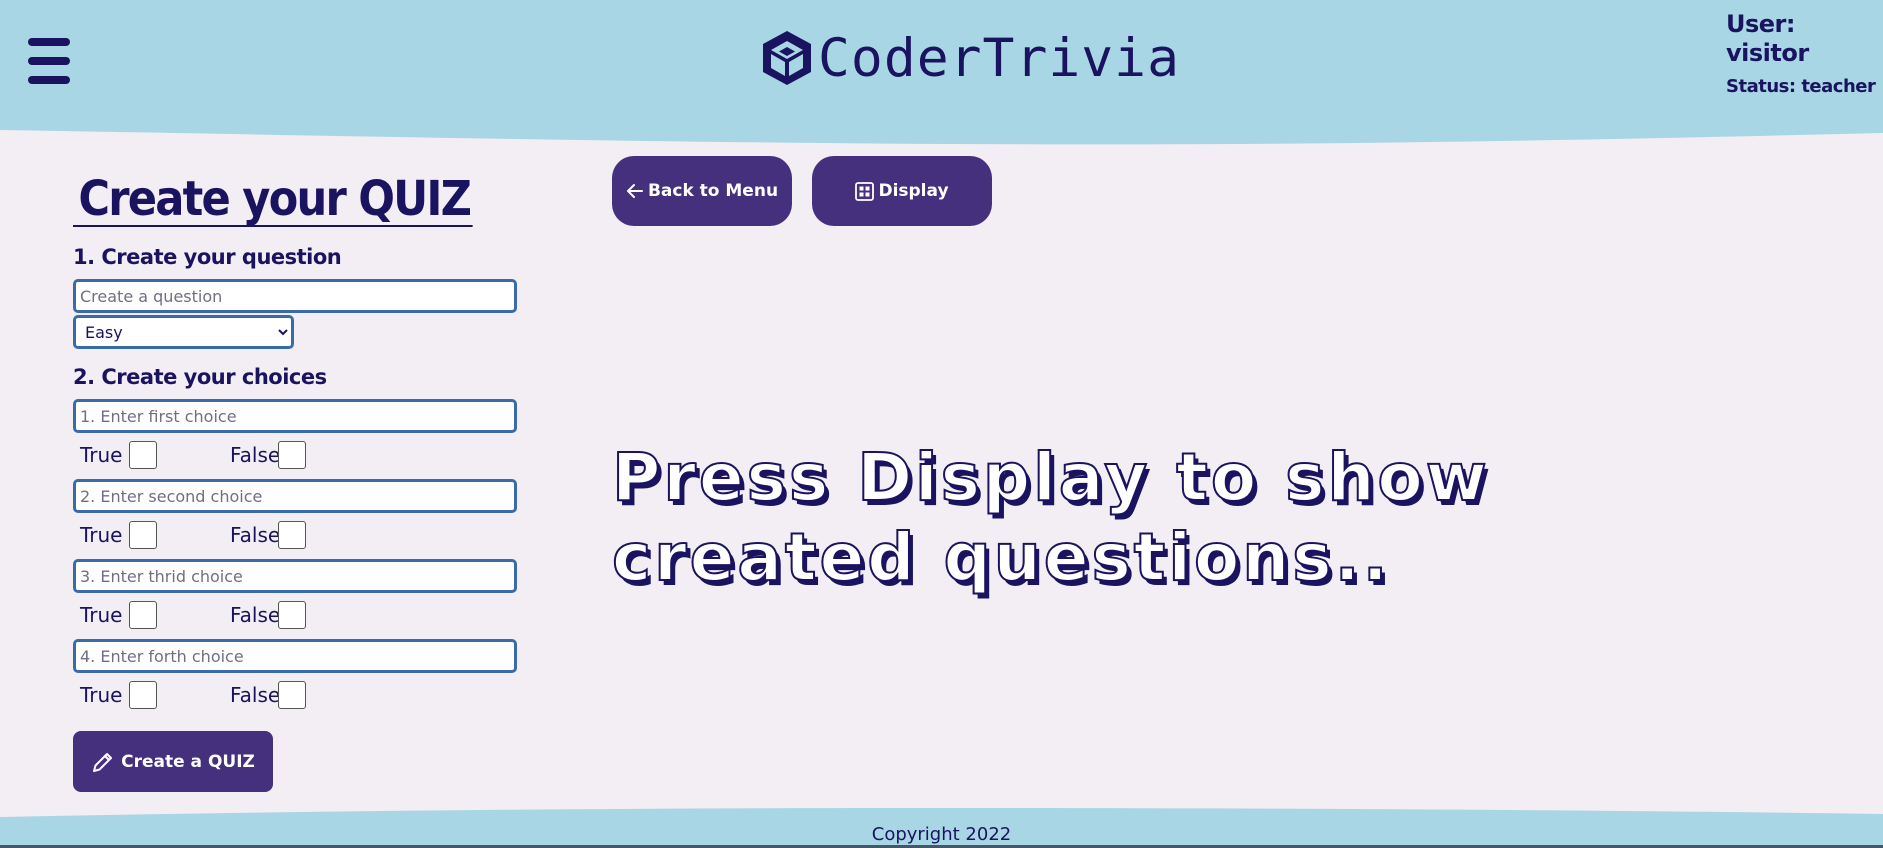 Image resolution: width=1883 pixels, height=848 pixels. What do you see at coordinates (143, 695) in the screenshot?
I see `choice-4-true-checkbox` at bounding box center [143, 695].